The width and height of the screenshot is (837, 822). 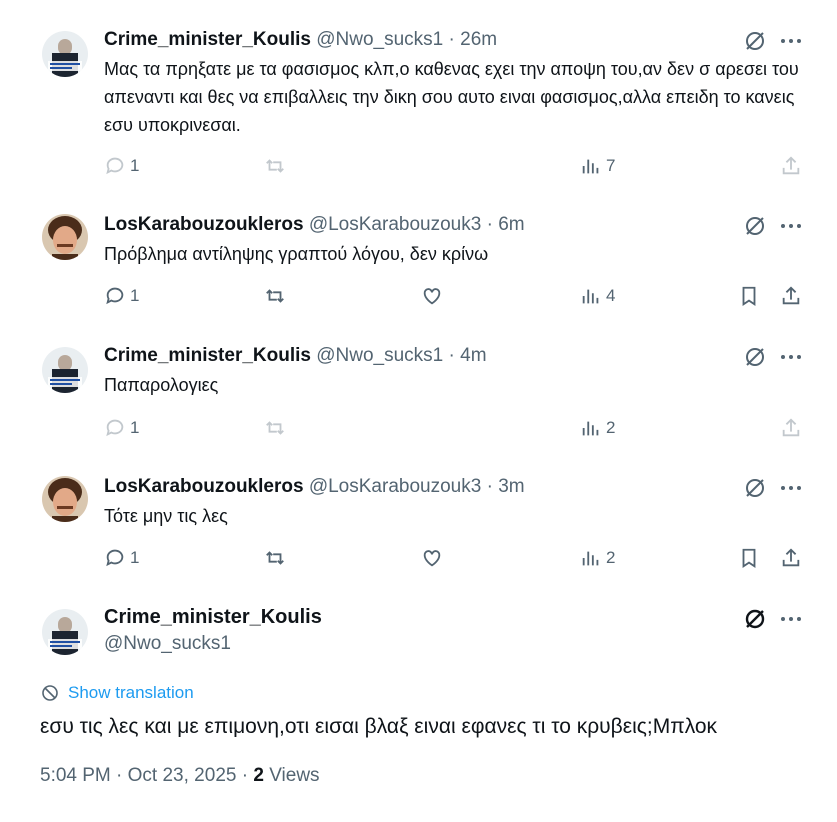 What do you see at coordinates (611, 165) in the screenshot?
I see `views-count: 7` at bounding box center [611, 165].